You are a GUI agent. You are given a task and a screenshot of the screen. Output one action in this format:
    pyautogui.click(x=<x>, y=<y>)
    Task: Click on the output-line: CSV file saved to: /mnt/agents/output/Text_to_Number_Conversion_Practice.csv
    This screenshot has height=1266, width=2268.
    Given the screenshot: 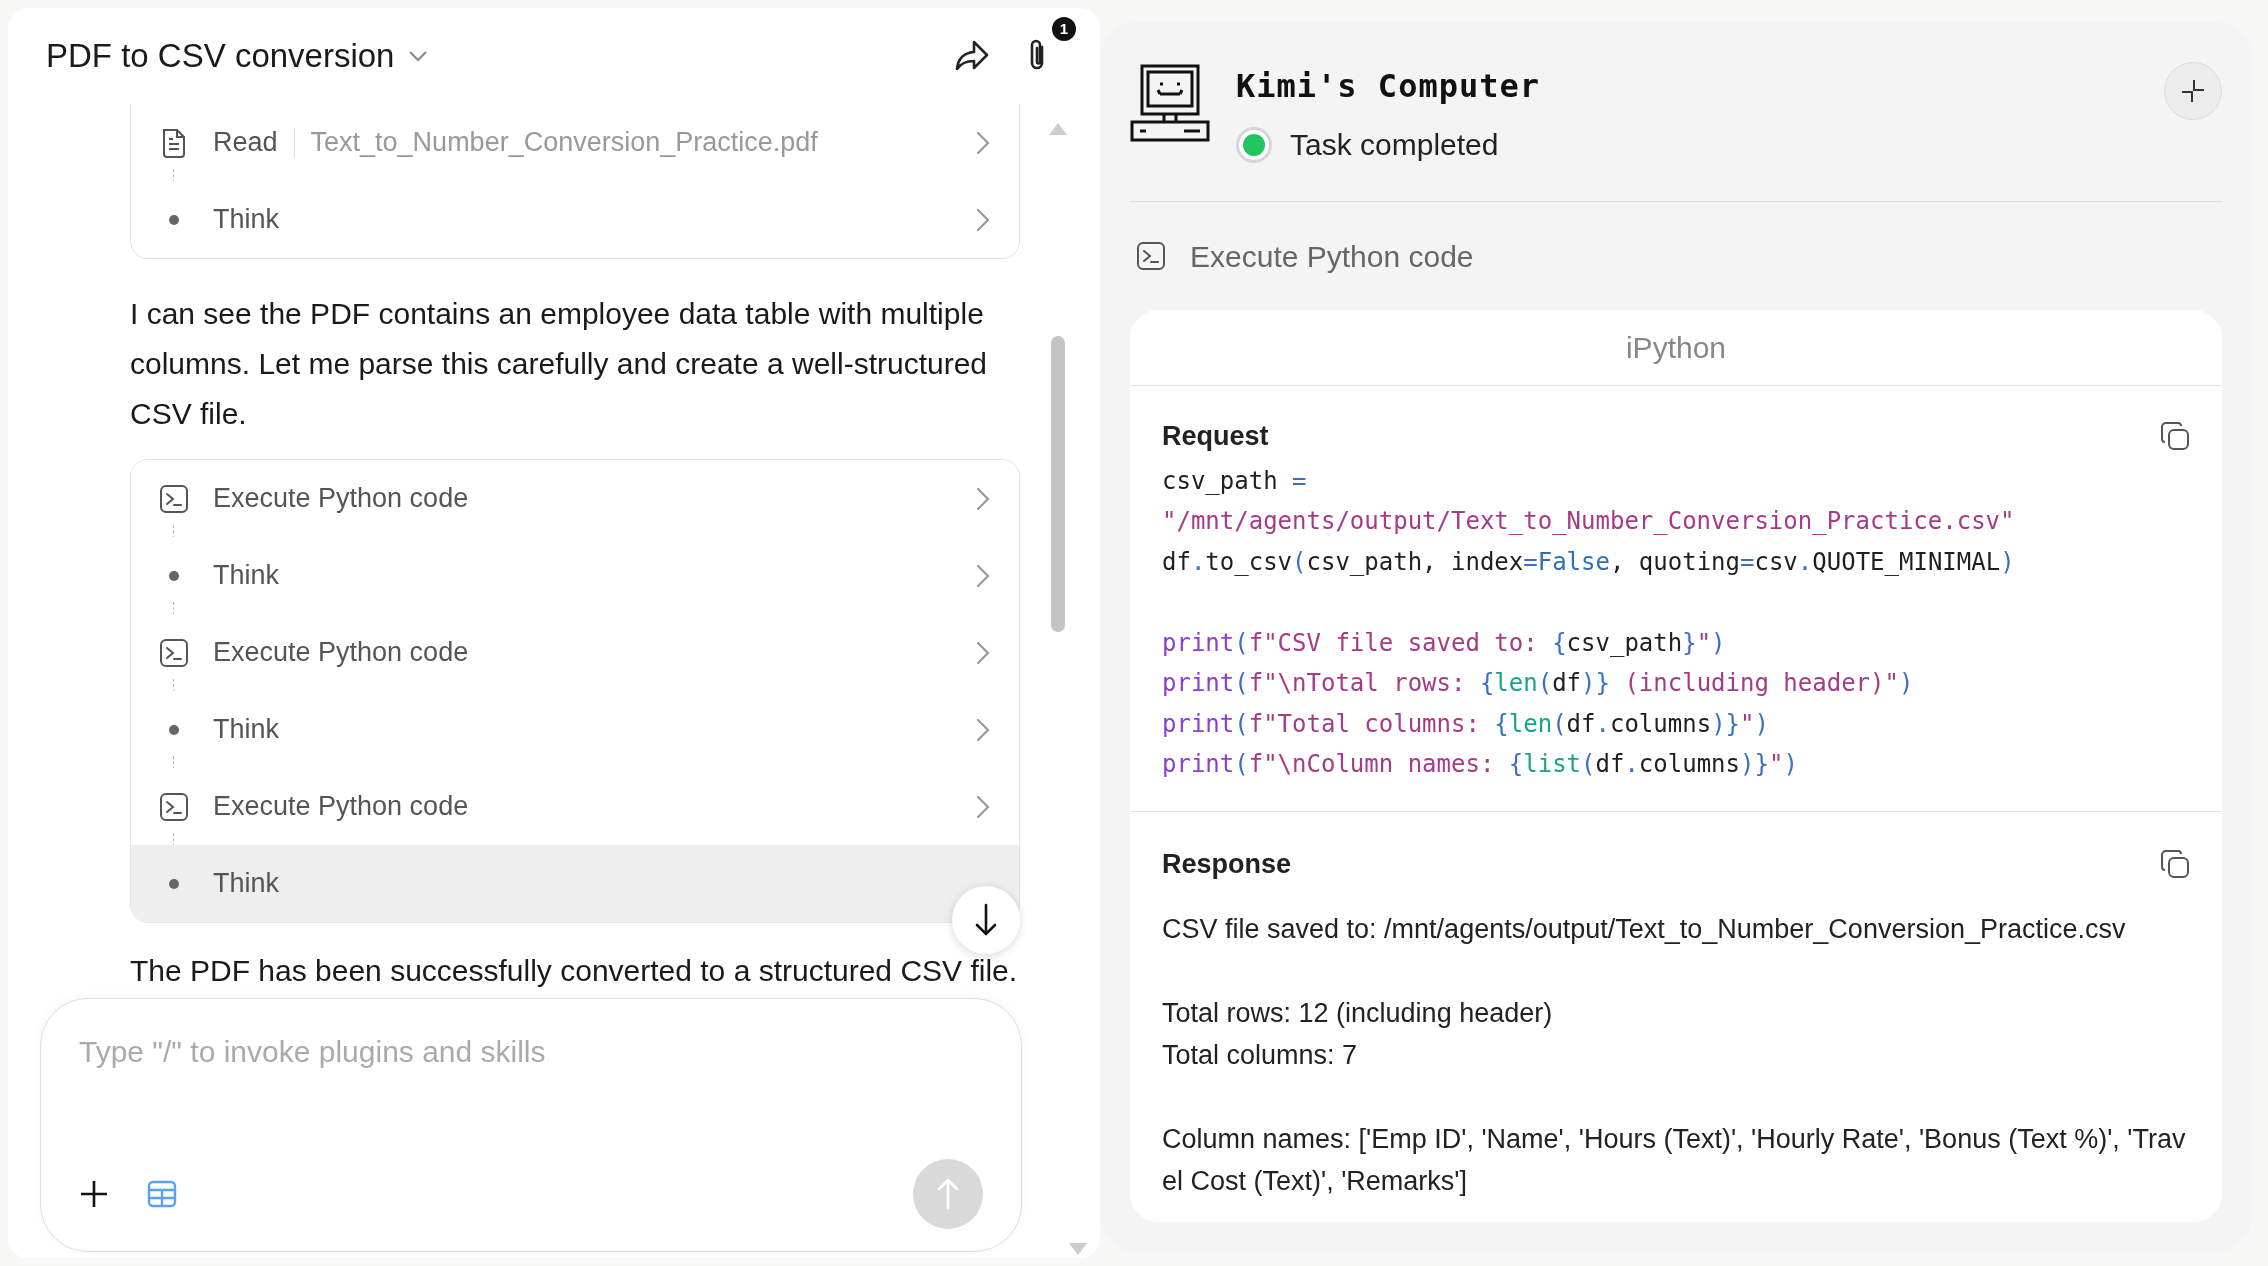 What is the action you would take?
    pyautogui.click(x=1644, y=929)
    